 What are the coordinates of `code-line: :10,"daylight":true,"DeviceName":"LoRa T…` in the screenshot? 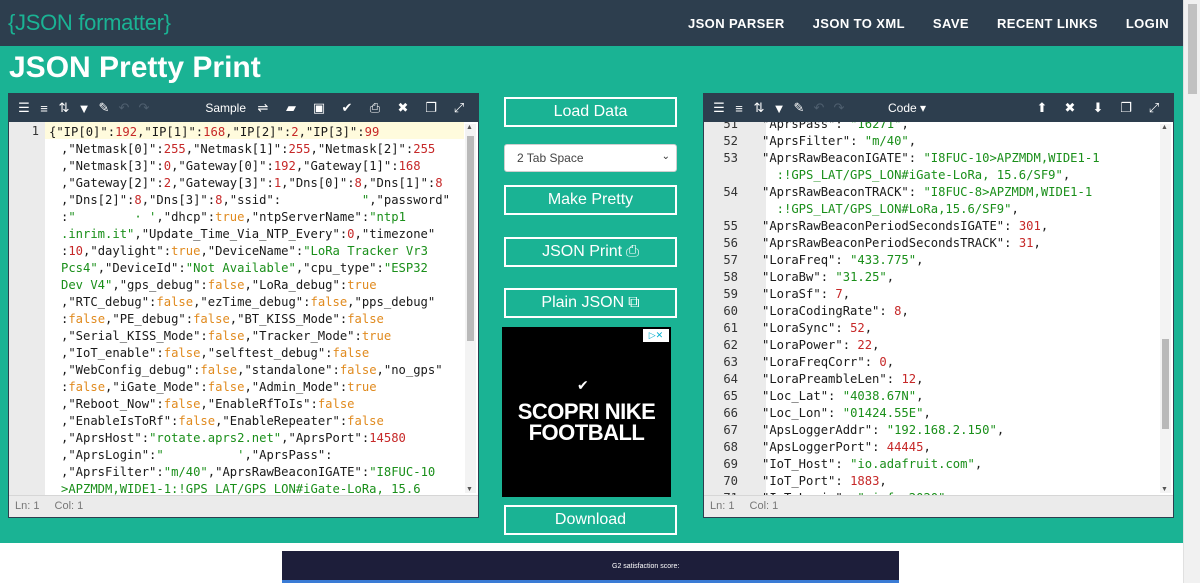 It's located at (244, 251).